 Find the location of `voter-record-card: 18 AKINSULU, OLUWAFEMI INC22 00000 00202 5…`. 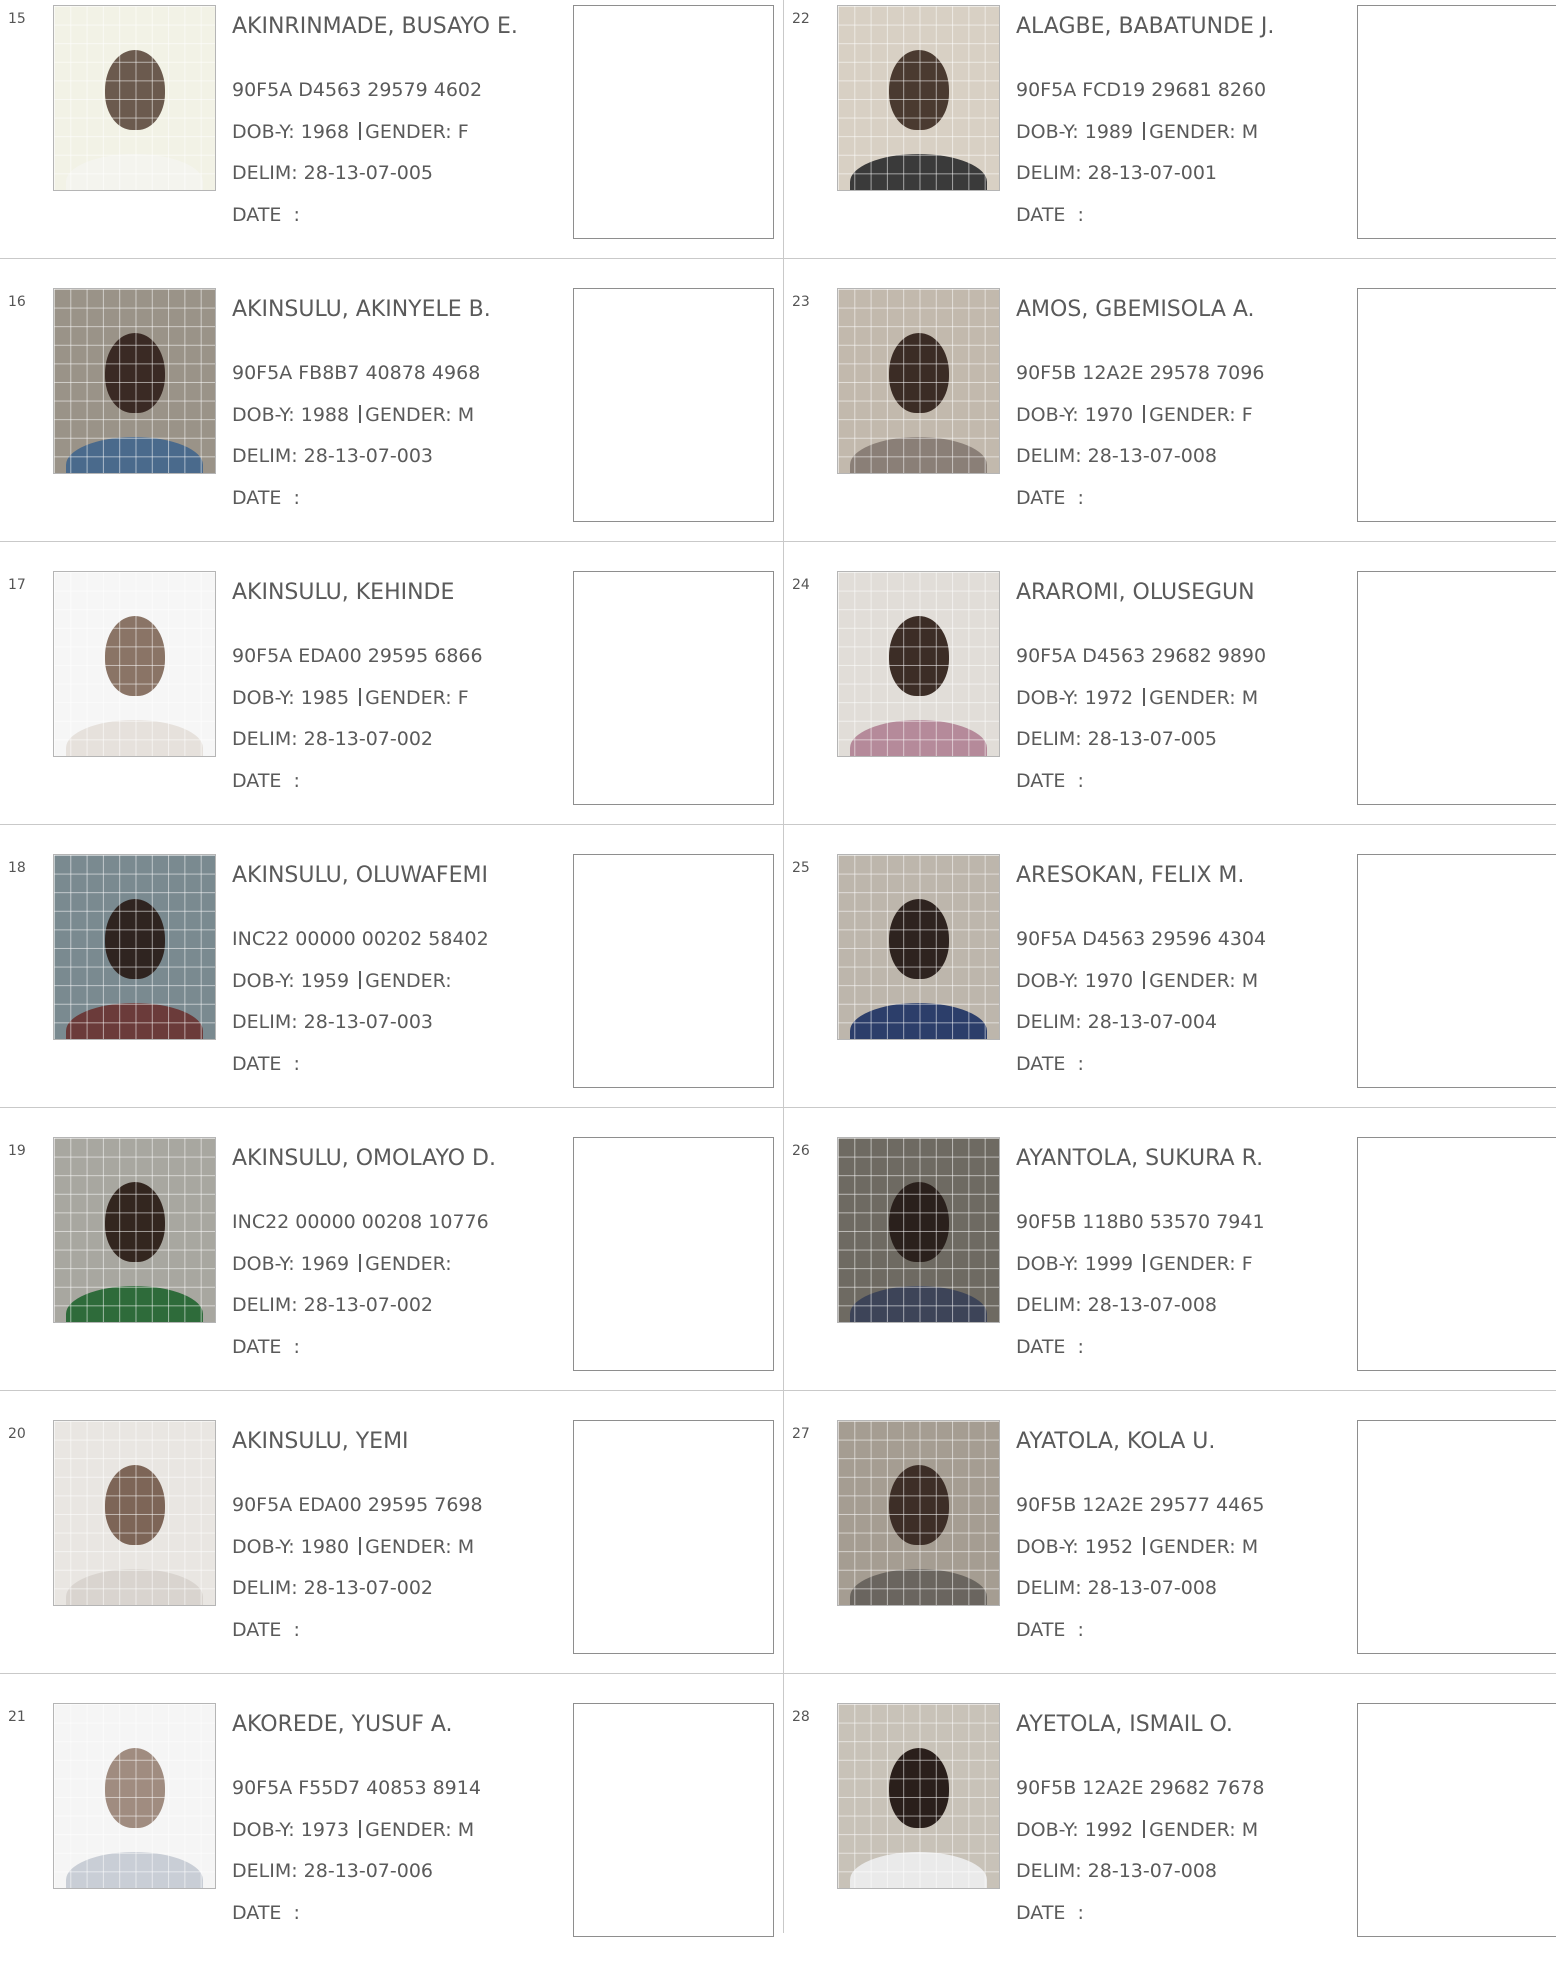

voter-record-card: 18 AKINSULU, OLUWAFEMI INC22 00000 00202 5… is located at coordinates (391, 990).